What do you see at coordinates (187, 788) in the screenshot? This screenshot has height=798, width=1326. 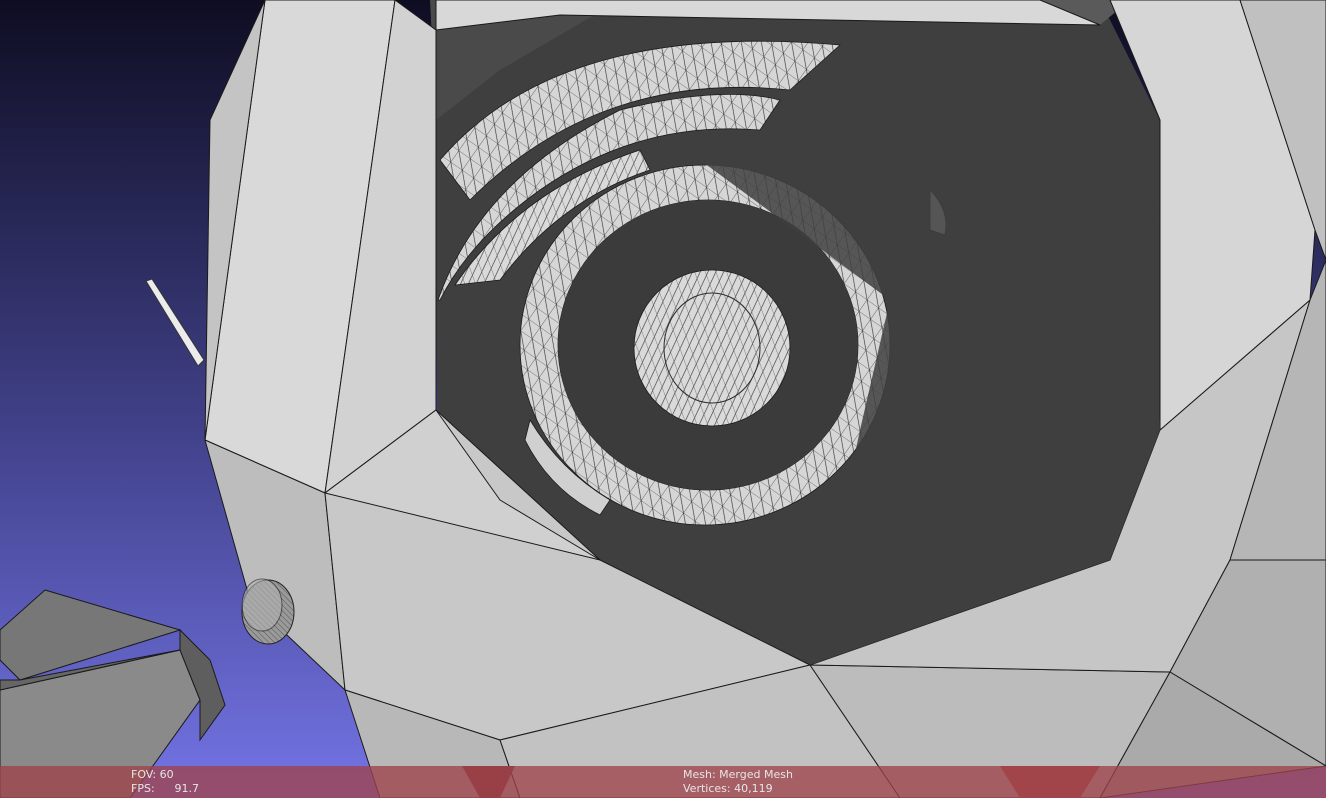 I see `fps-value: 91.7` at bounding box center [187, 788].